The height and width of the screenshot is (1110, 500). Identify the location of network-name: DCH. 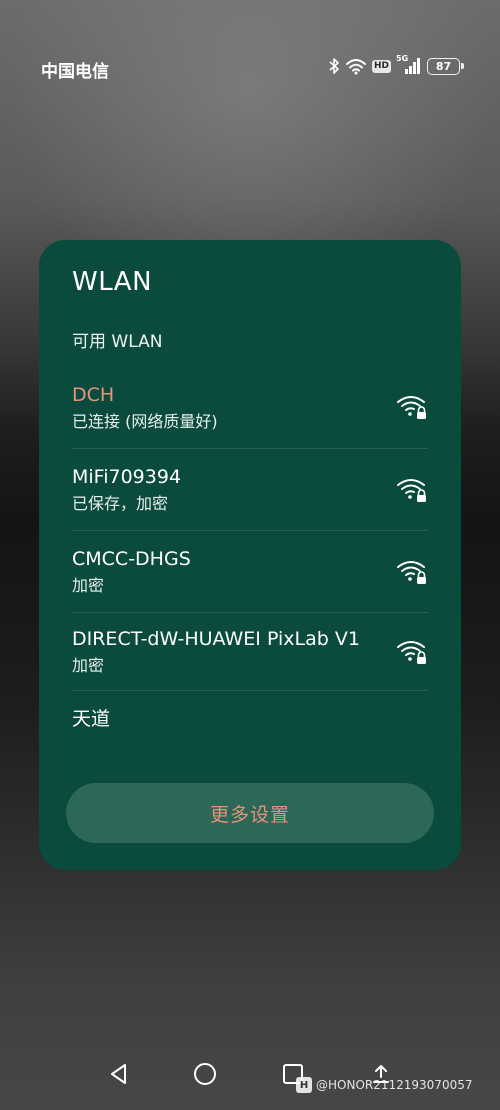
(93, 395).